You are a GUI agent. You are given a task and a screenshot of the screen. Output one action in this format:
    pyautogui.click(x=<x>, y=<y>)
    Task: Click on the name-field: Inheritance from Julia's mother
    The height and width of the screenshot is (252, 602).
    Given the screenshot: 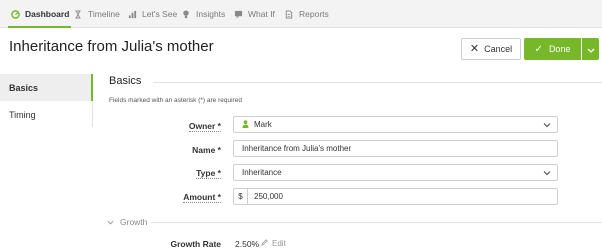 What is the action you would take?
    pyautogui.click(x=395, y=148)
    